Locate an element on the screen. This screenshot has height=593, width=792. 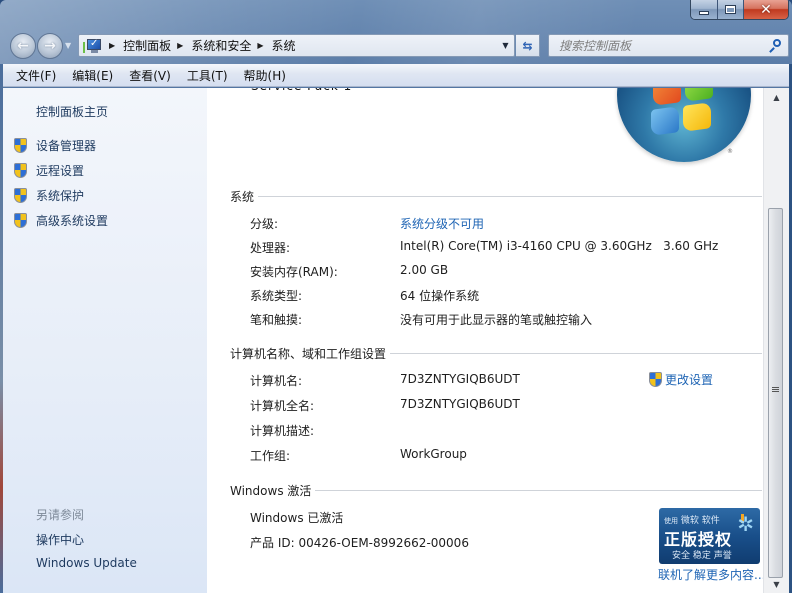
row-label: 安装内存(RAM): is located at coordinates (294, 272).